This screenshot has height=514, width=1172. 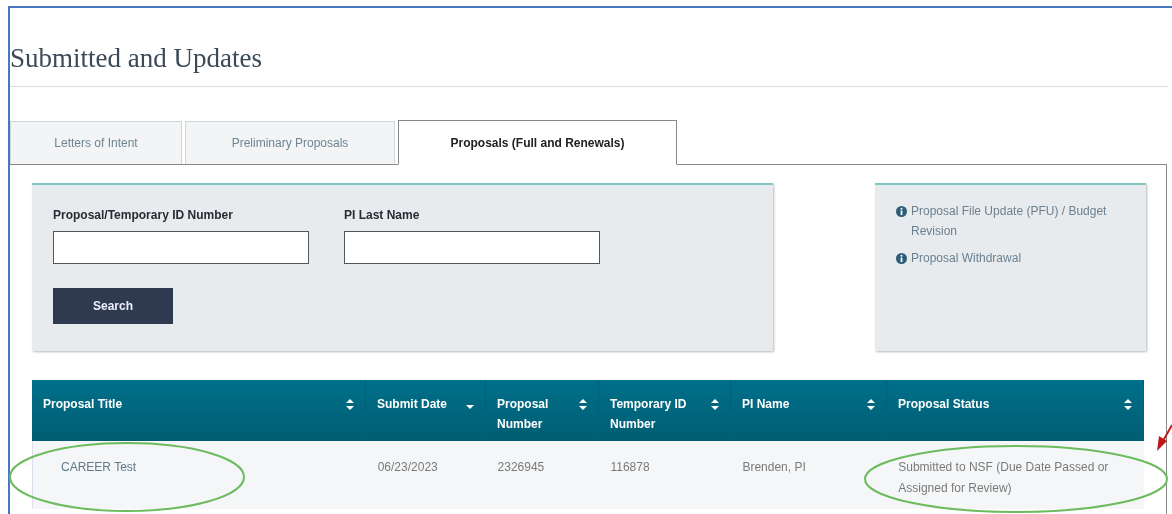 I want to click on info-link: Proposal File Update (PFU) / Budget Revision, so click(x=1011, y=221).